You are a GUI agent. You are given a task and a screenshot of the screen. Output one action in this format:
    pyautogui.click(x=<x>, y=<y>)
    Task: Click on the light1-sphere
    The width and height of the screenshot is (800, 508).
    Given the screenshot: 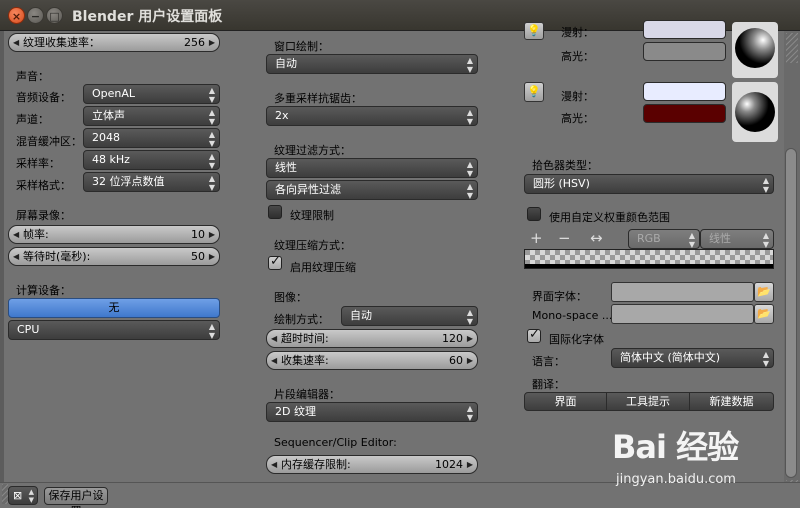 What is the action you would take?
    pyautogui.click(x=755, y=48)
    